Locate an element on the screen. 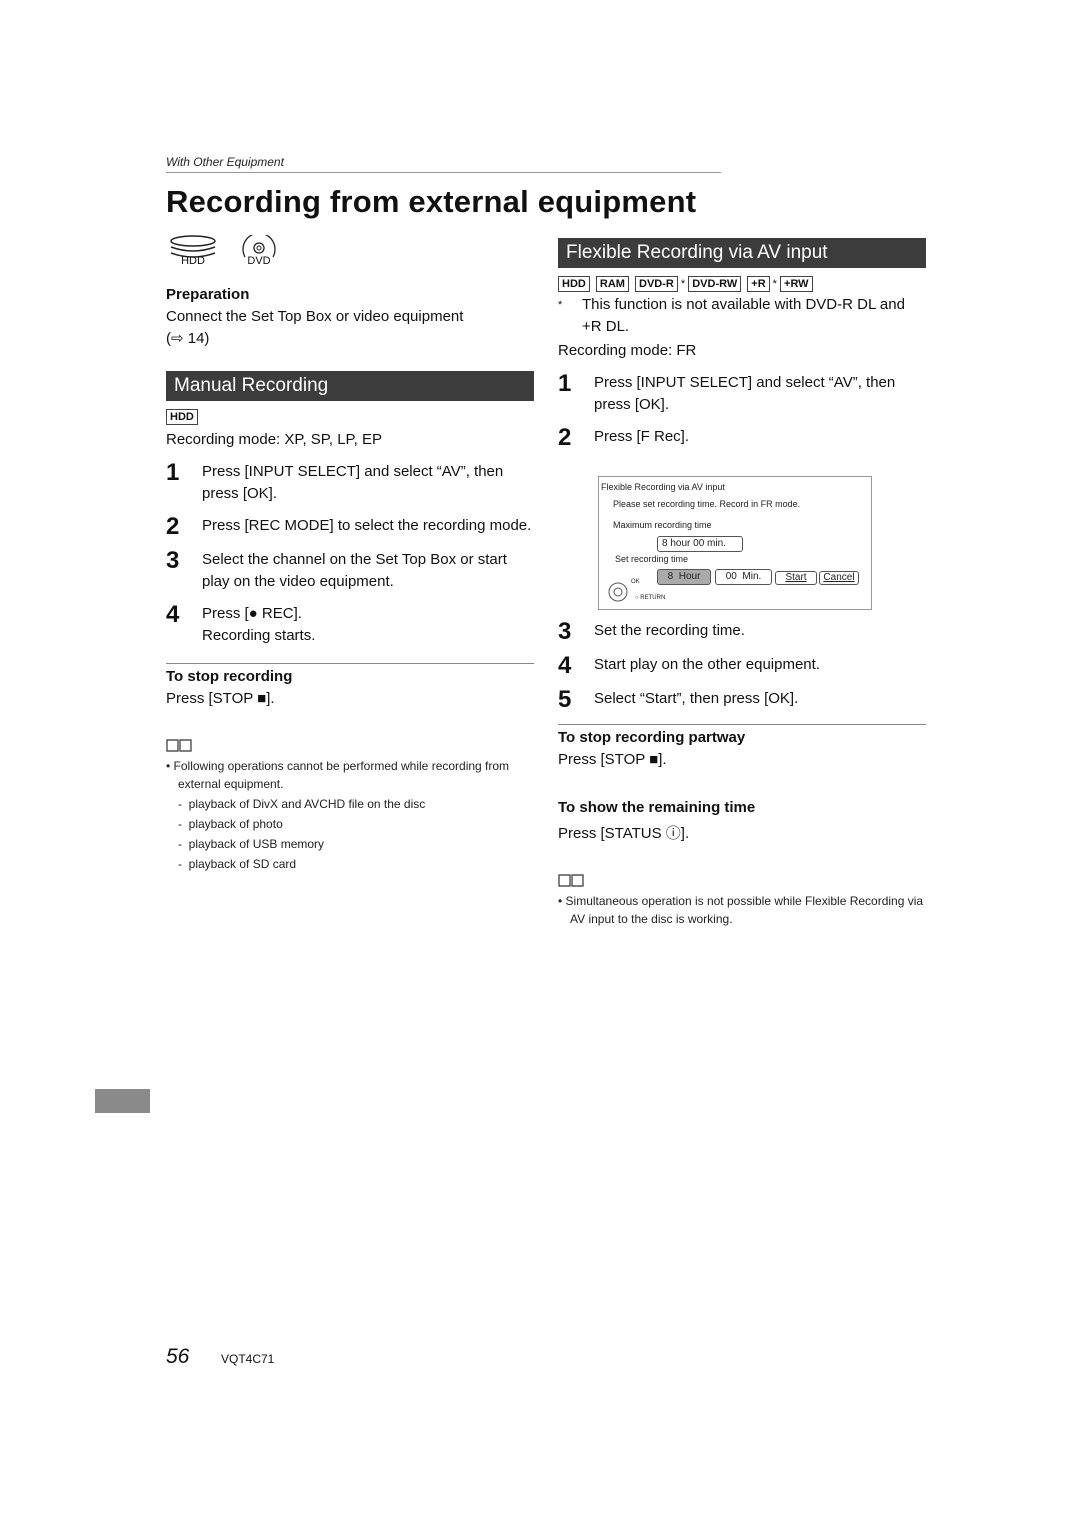  recording-mode: Recording mode: XP, SP, LP, EP is located at coordinates (274, 439).